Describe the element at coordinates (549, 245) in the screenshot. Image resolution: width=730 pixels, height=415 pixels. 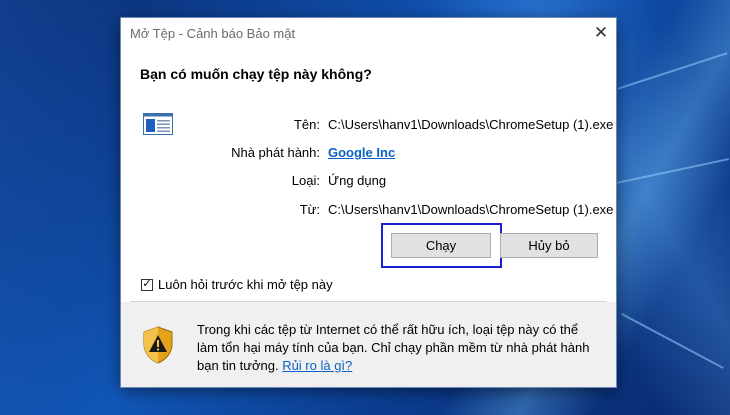
I see `cancel-button: Hủy bỏ` at that location.